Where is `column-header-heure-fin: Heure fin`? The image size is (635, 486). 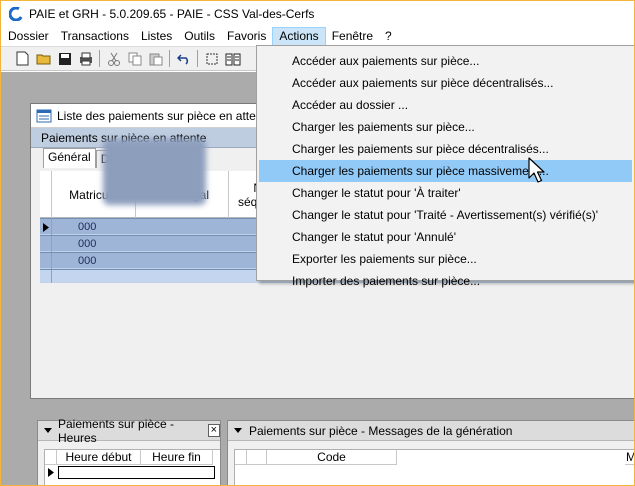
column-header-heure-fin: Heure fin is located at coordinates (177, 457).